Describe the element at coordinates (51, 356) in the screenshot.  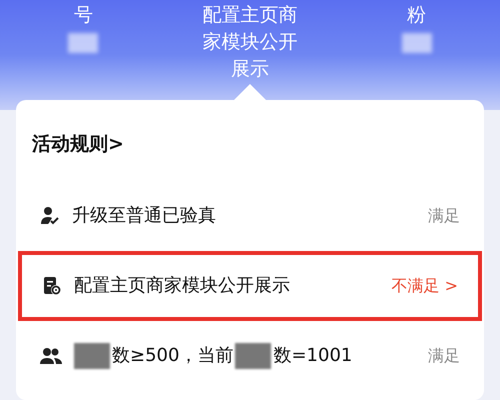
I see `people-icon` at that location.